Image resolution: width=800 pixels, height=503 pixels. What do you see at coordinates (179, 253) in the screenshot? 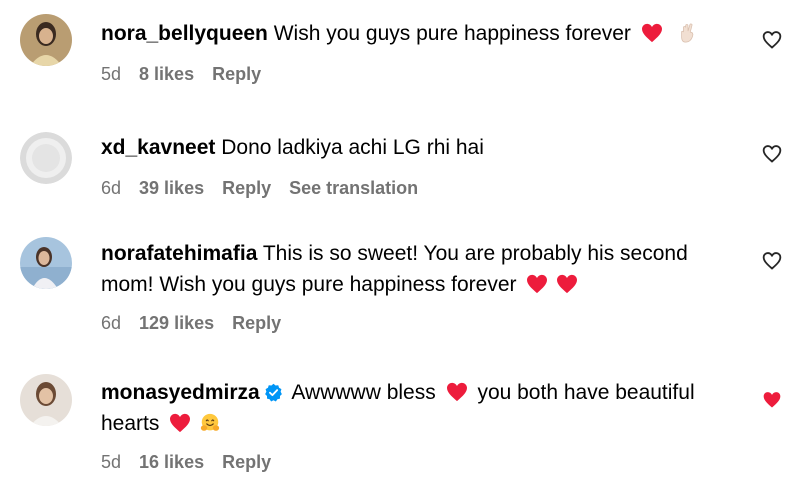
I see `comment-username: norafatehimafia` at bounding box center [179, 253].